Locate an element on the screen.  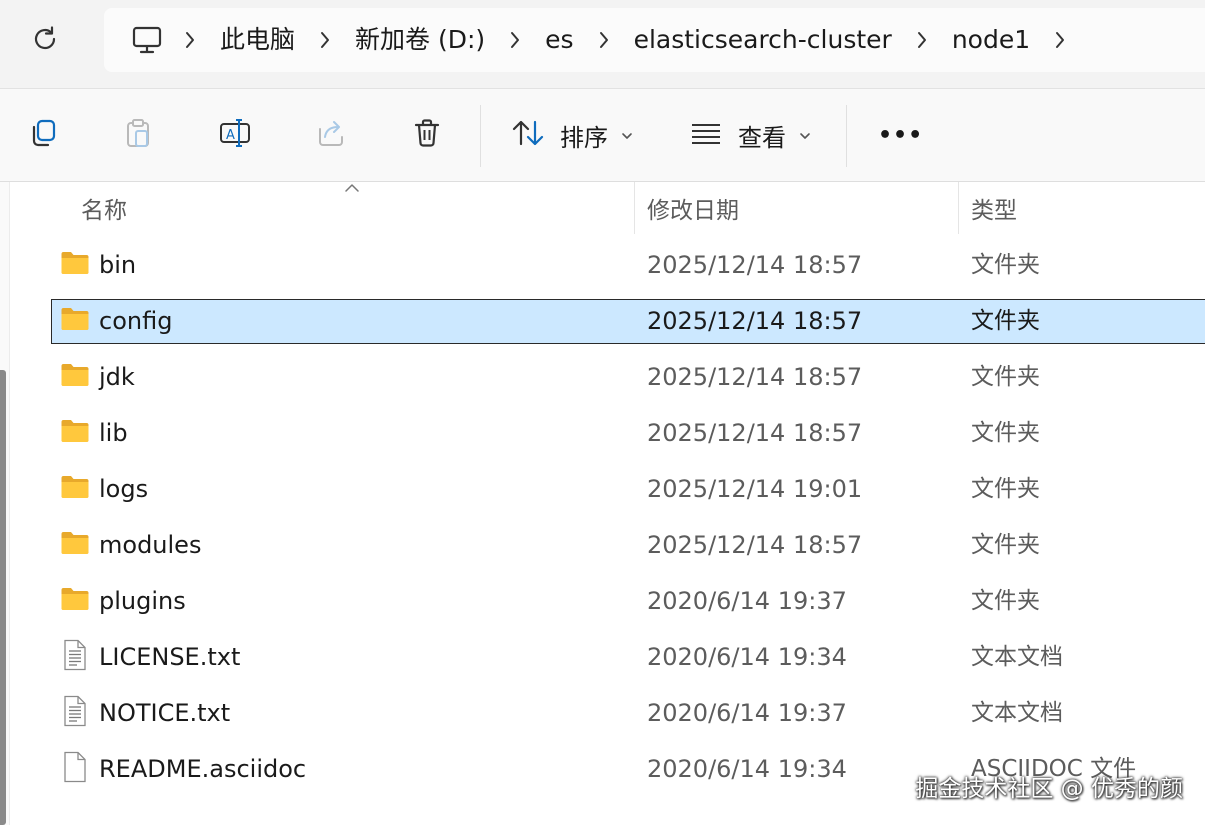
file-row-license-txt: LICENSE.txt 2020/6/14 19:34 文本文档 is located at coordinates (602, 662).